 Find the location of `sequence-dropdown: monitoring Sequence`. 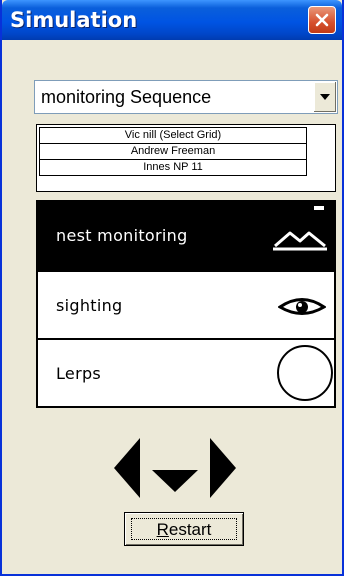

sequence-dropdown: monitoring Sequence is located at coordinates (186, 97).